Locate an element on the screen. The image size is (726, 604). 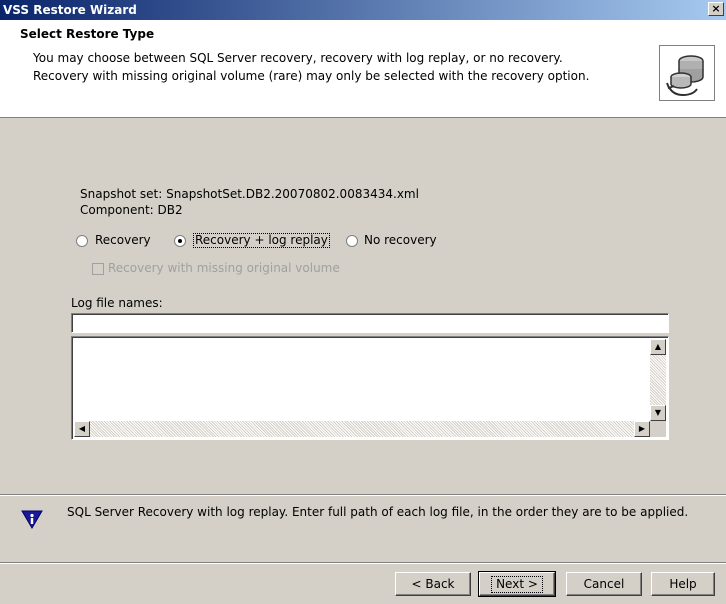
recovery-radio-label: Recovery is located at coordinates (123, 240).